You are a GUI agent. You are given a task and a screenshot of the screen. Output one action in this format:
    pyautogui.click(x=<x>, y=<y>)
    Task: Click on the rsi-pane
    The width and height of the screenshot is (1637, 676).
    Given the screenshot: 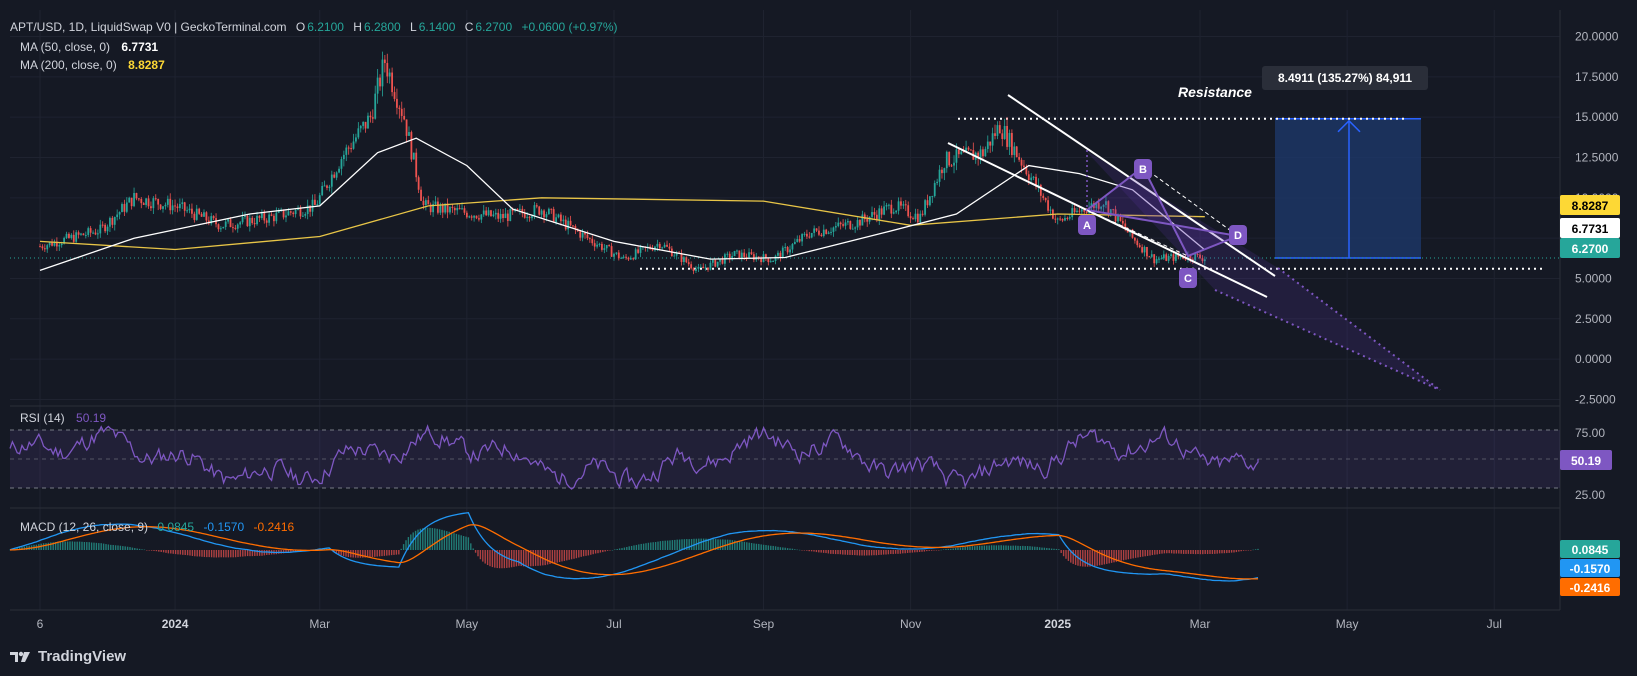 What is the action you would take?
    pyautogui.click(x=784, y=457)
    